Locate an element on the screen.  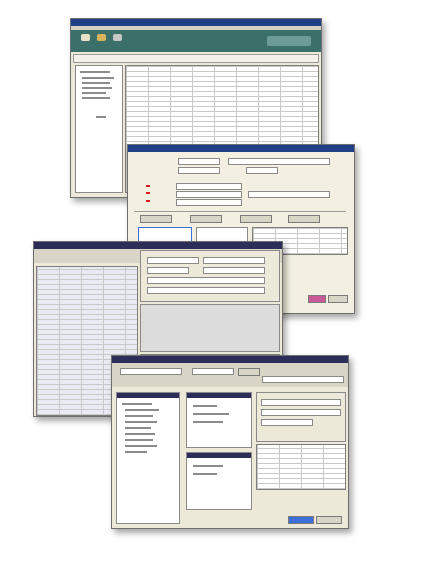
cancel-button is located at coordinates (329, 520).